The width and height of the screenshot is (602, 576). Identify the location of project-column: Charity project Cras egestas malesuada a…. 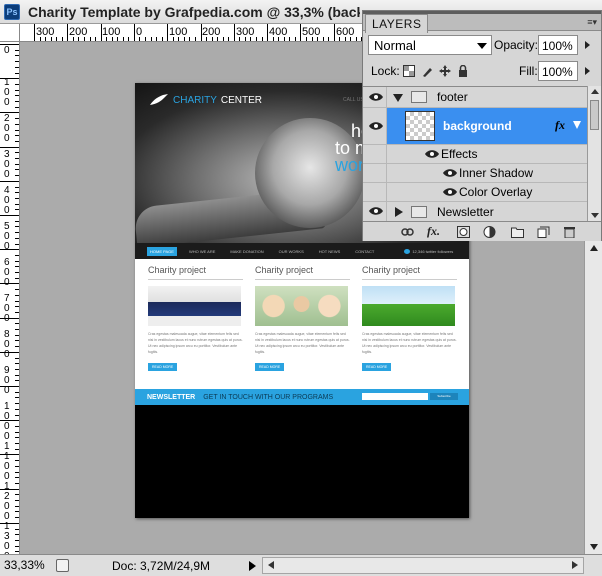
(195, 319).